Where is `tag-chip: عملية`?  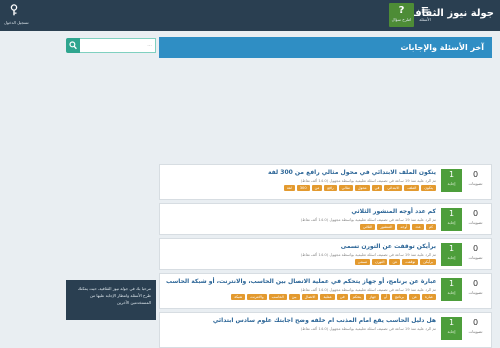 tag-chip: عملية is located at coordinates (327, 297).